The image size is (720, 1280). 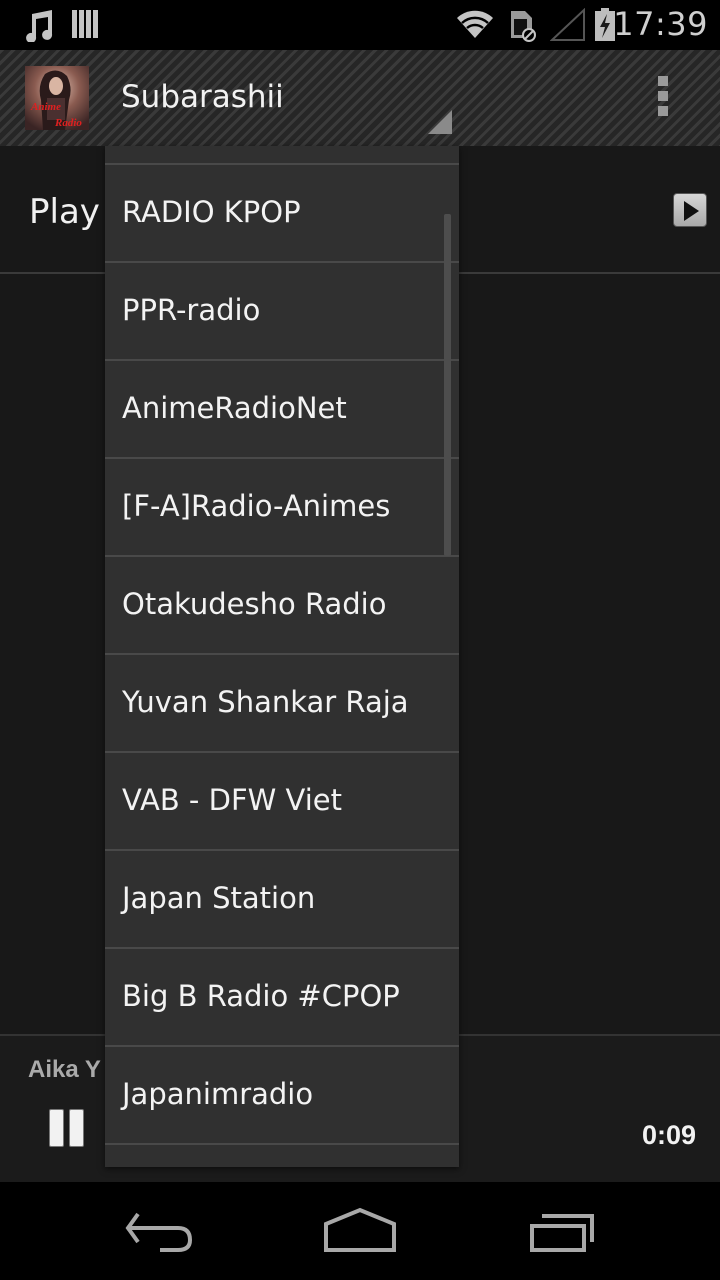 What do you see at coordinates (64, 212) in the screenshot?
I see `play-label: Play` at bounding box center [64, 212].